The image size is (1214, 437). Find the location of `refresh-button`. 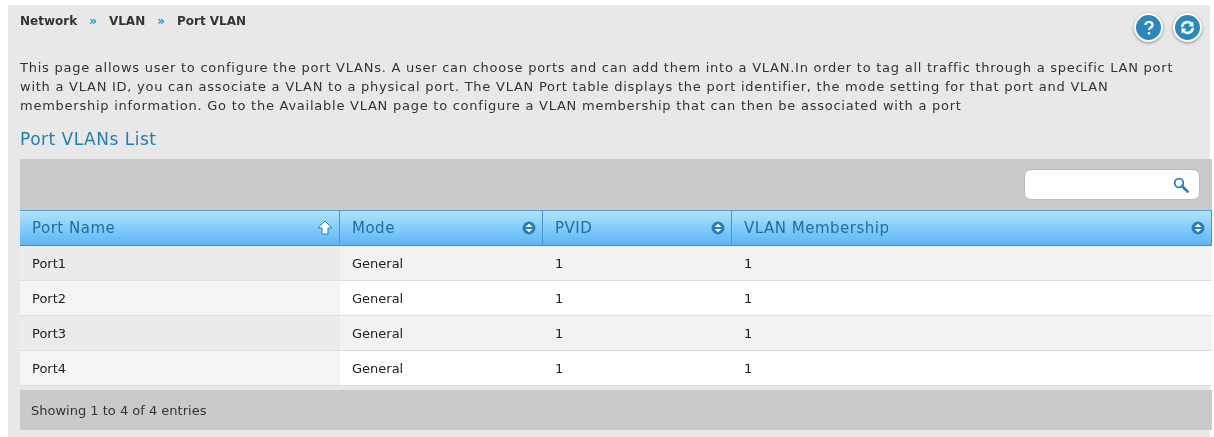

refresh-button is located at coordinates (1187, 27).